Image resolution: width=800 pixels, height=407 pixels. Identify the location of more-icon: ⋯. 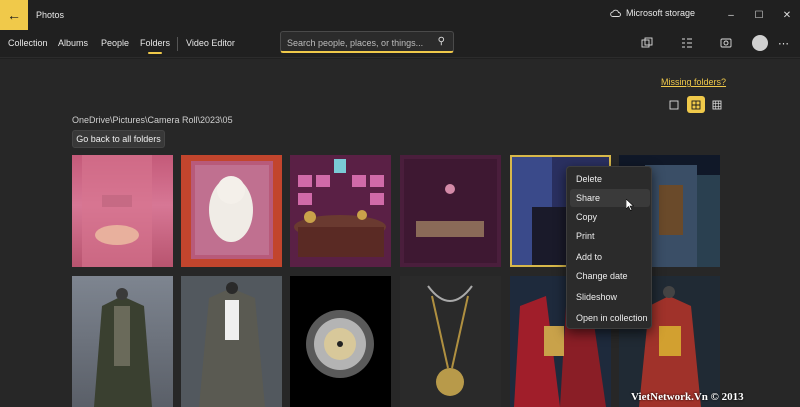
(784, 43).